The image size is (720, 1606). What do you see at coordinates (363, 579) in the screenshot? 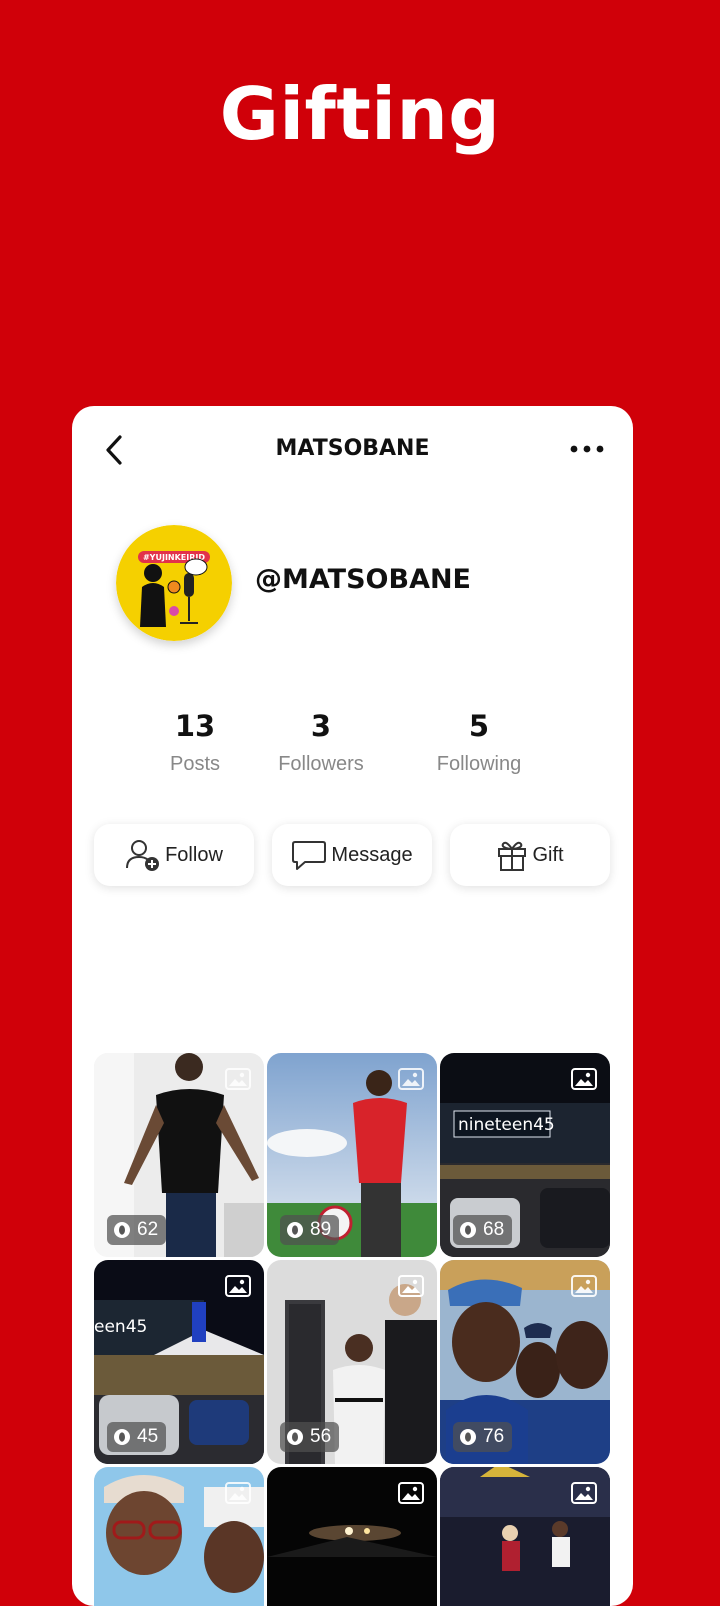
I see `profile-handle: @MATSOBANE` at bounding box center [363, 579].